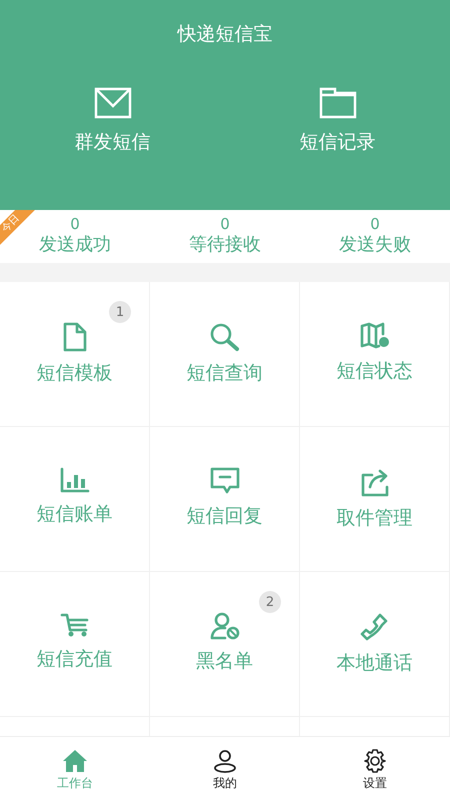 The image size is (450, 800). I want to click on phone-icon, so click(375, 627).